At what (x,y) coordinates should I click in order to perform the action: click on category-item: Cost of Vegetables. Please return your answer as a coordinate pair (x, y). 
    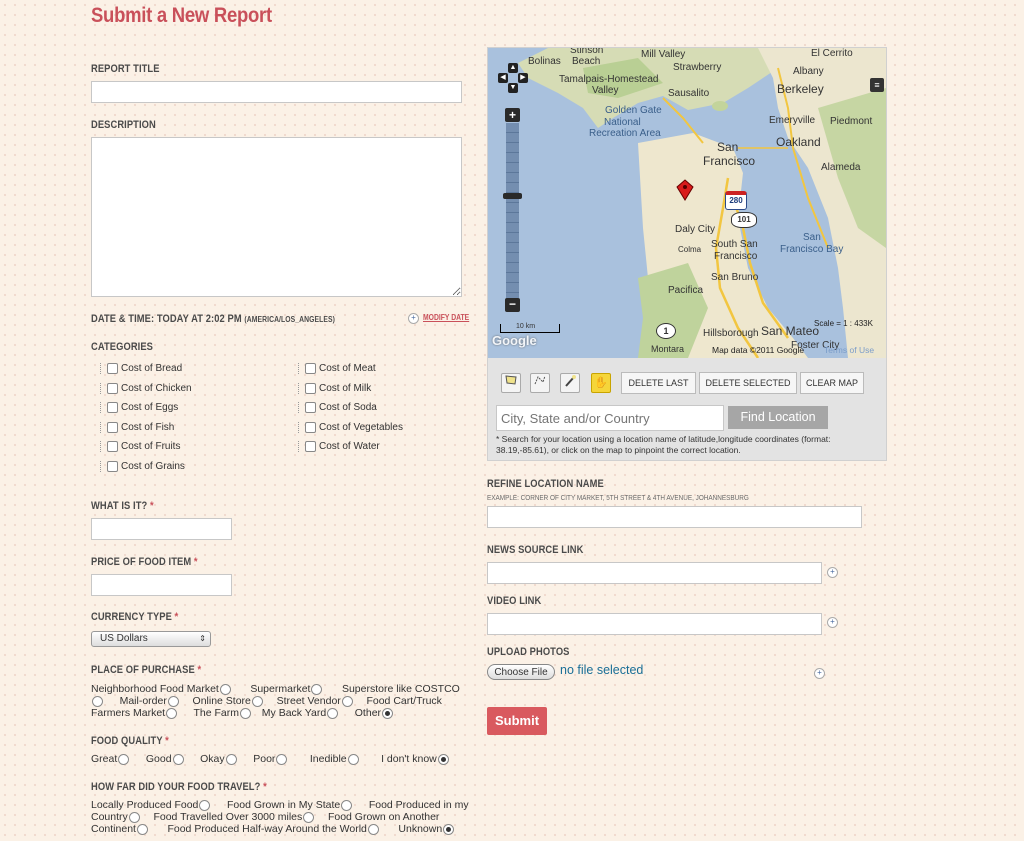
    Looking at the image, I should click on (350, 431).